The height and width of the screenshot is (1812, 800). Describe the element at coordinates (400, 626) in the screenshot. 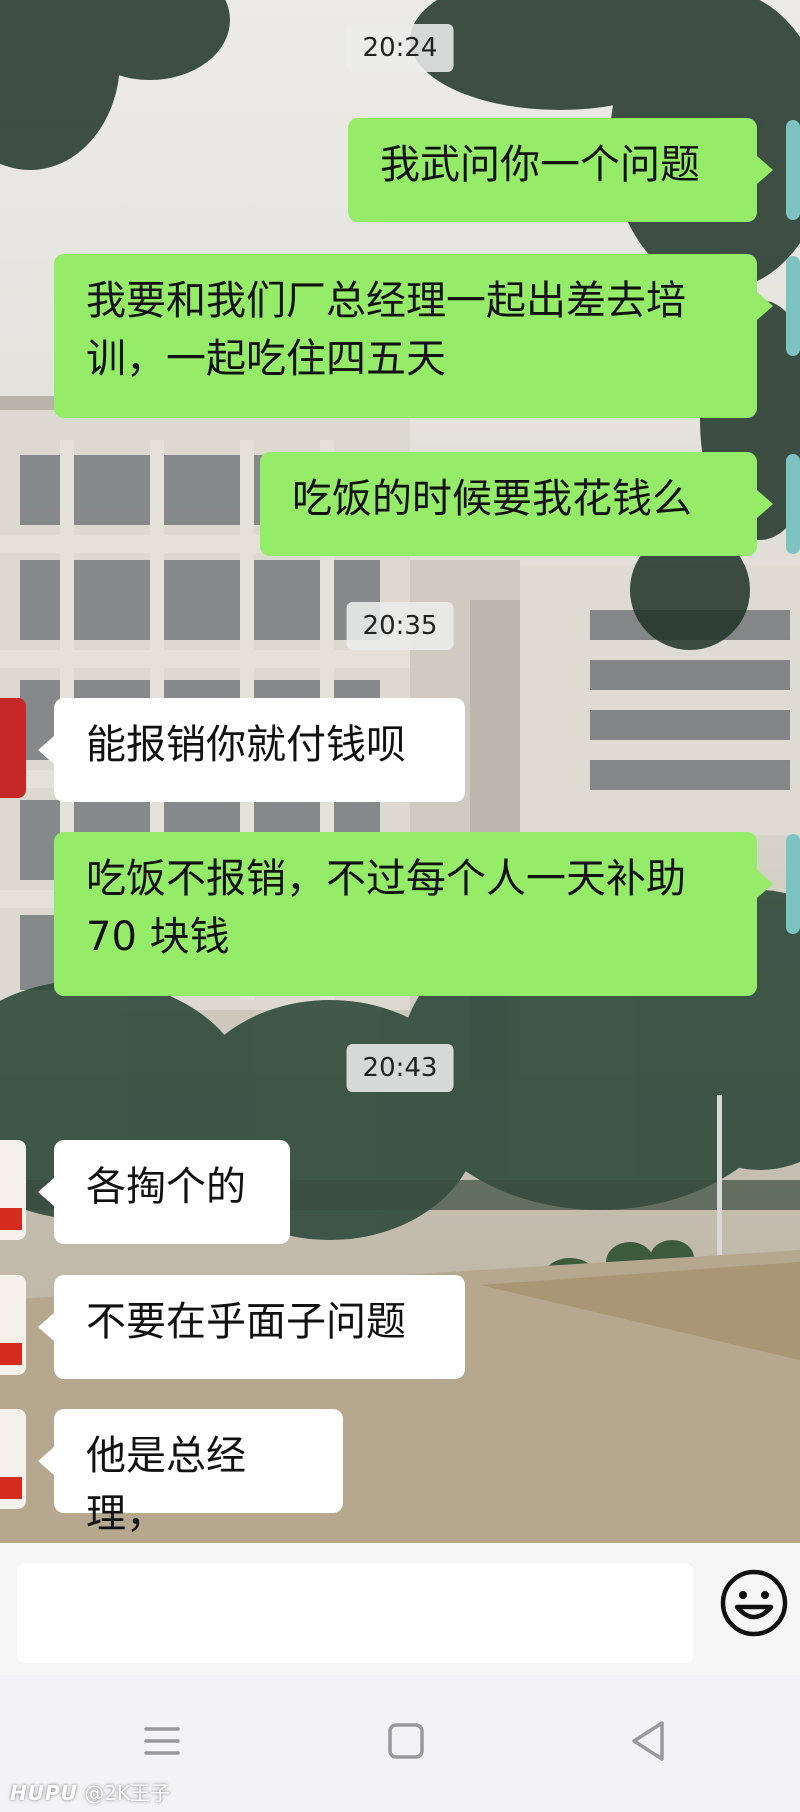

I see `timestamp: 20:35` at that location.